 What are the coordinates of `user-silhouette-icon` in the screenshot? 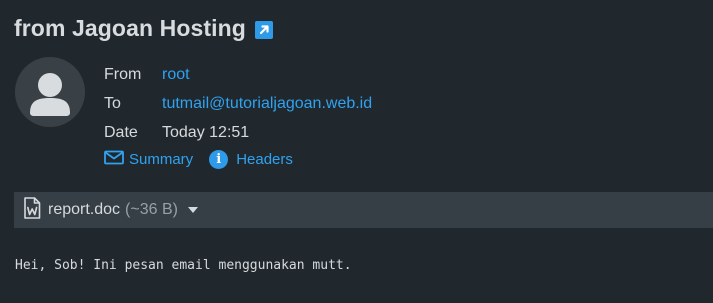 It's located at (50, 94).